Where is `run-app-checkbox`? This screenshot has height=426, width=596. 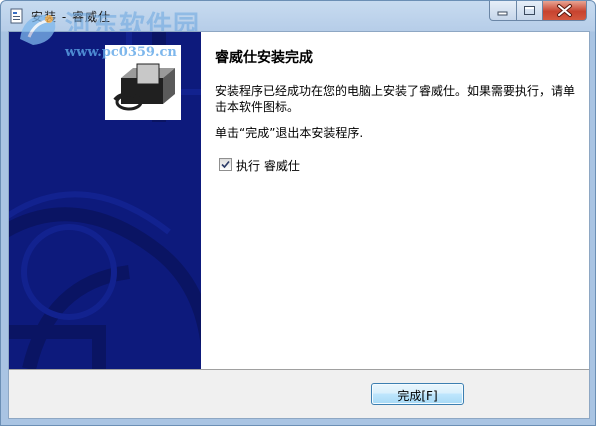 run-app-checkbox is located at coordinates (225, 164).